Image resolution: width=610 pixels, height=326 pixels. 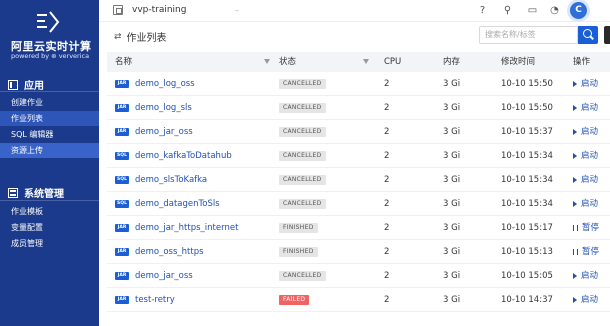 I want to click on sidebar-item-job-template: 作业模板, so click(x=49, y=211).